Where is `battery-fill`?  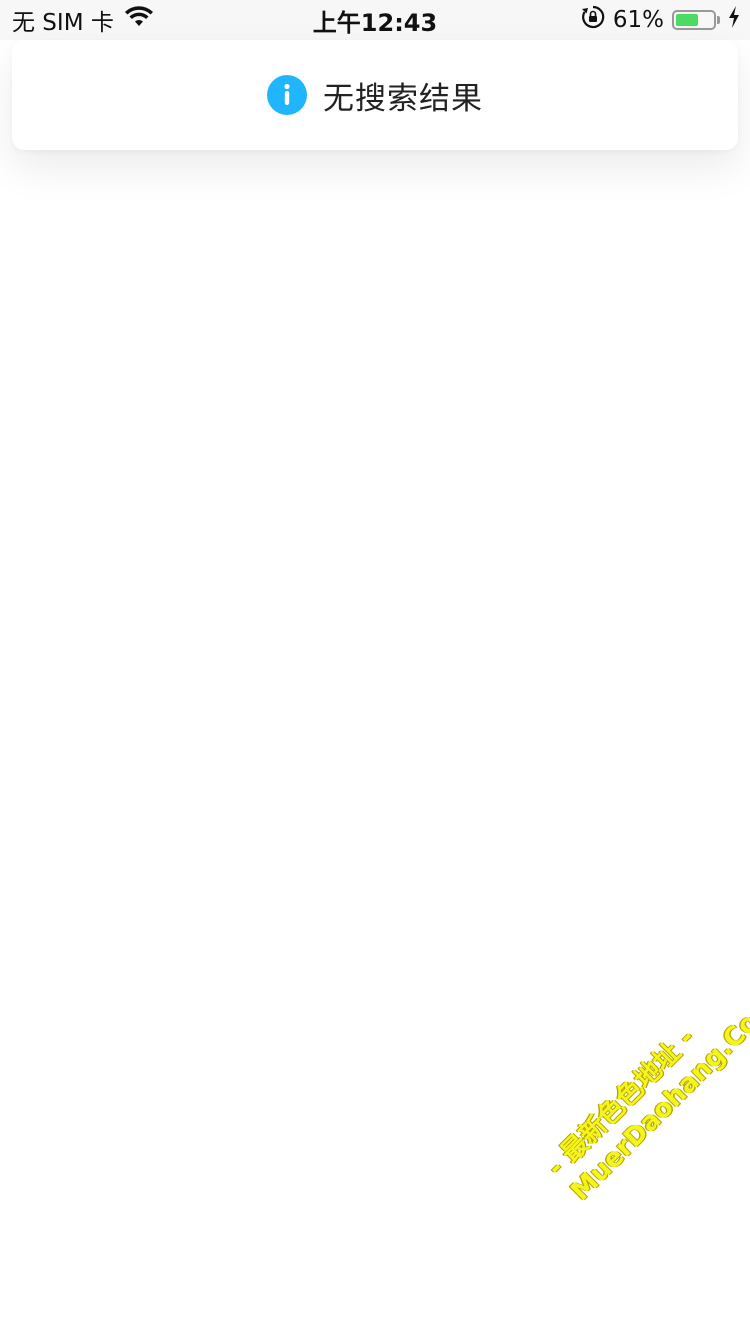
battery-fill is located at coordinates (687, 20).